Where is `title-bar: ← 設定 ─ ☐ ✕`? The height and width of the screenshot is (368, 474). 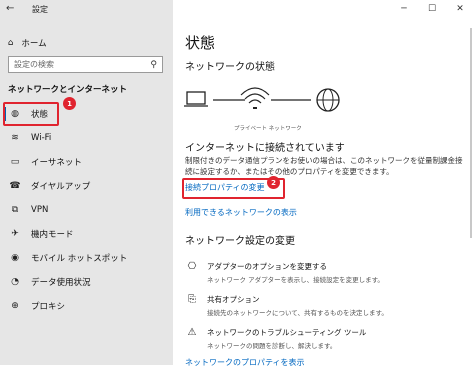
title-bar: ← 設定 ─ ☐ ✕ is located at coordinates (237, 10).